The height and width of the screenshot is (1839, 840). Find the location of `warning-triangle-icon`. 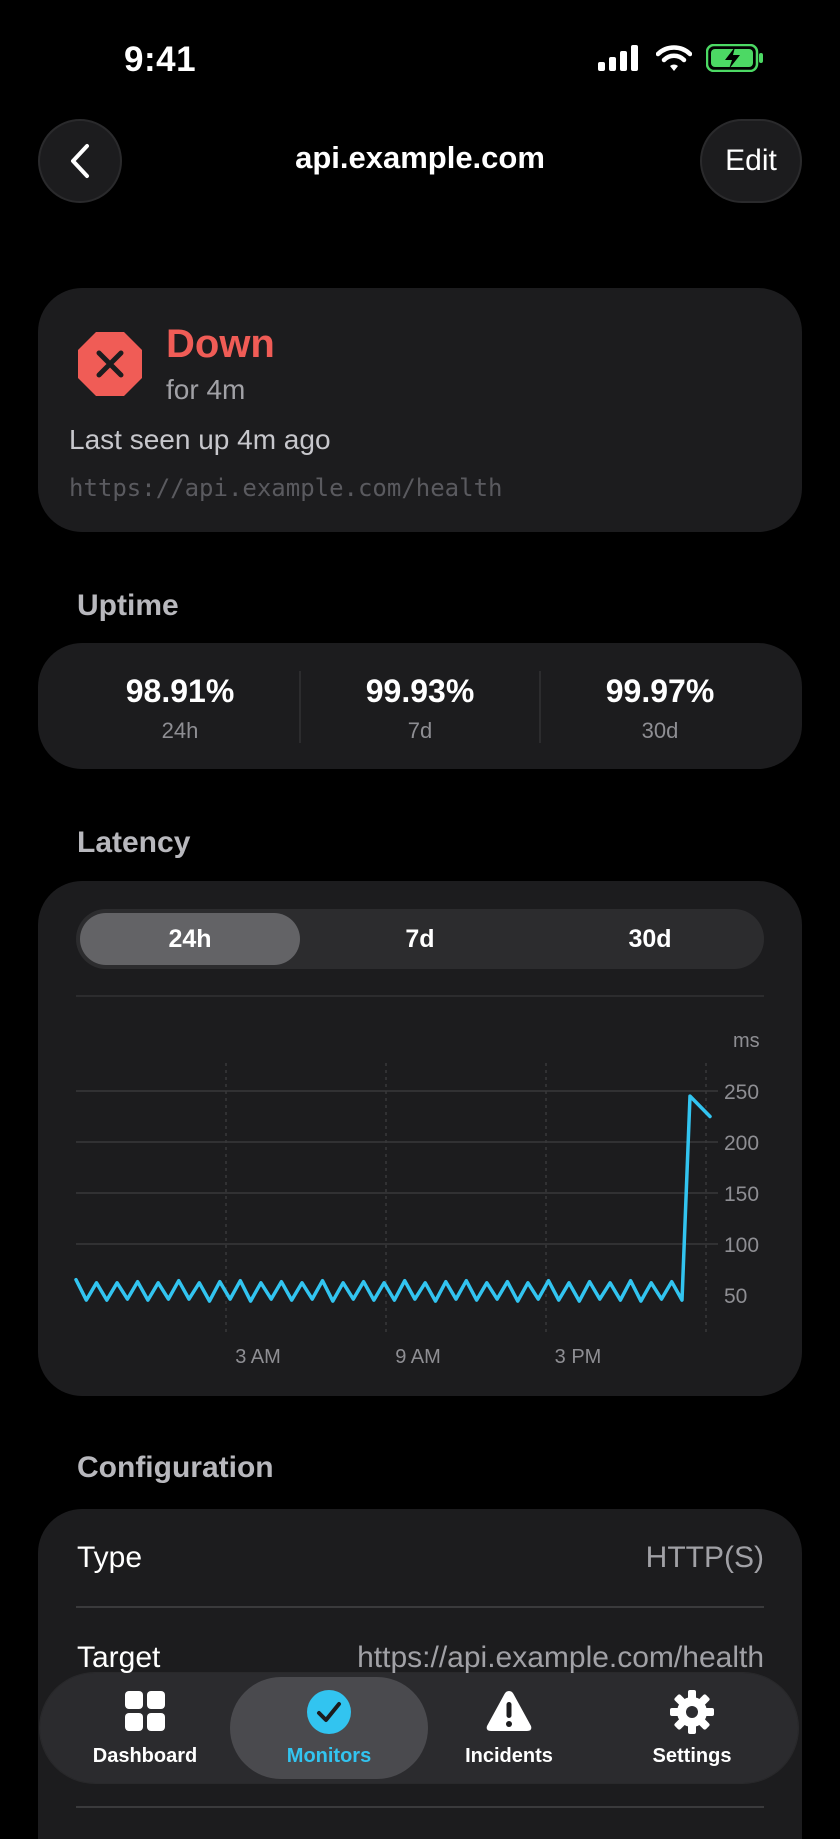

warning-triangle-icon is located at coordinates (509, 1711).